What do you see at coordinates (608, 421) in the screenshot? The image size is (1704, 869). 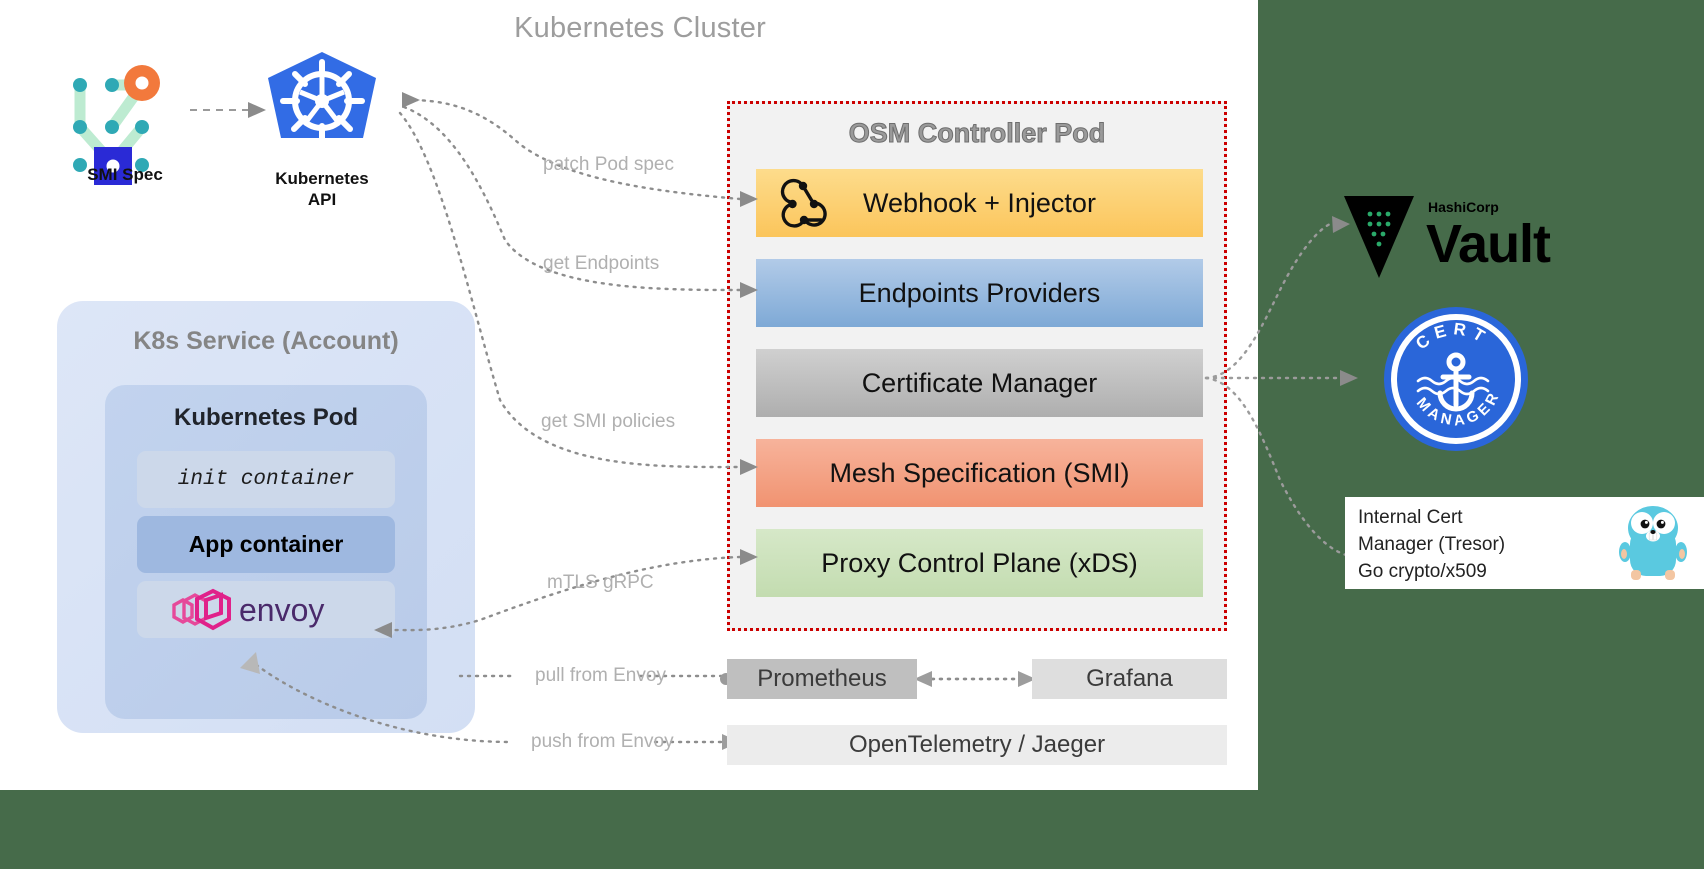 I see `edge-label-get-smi-policies: get SMI policies` at bounding box center [608, 421].